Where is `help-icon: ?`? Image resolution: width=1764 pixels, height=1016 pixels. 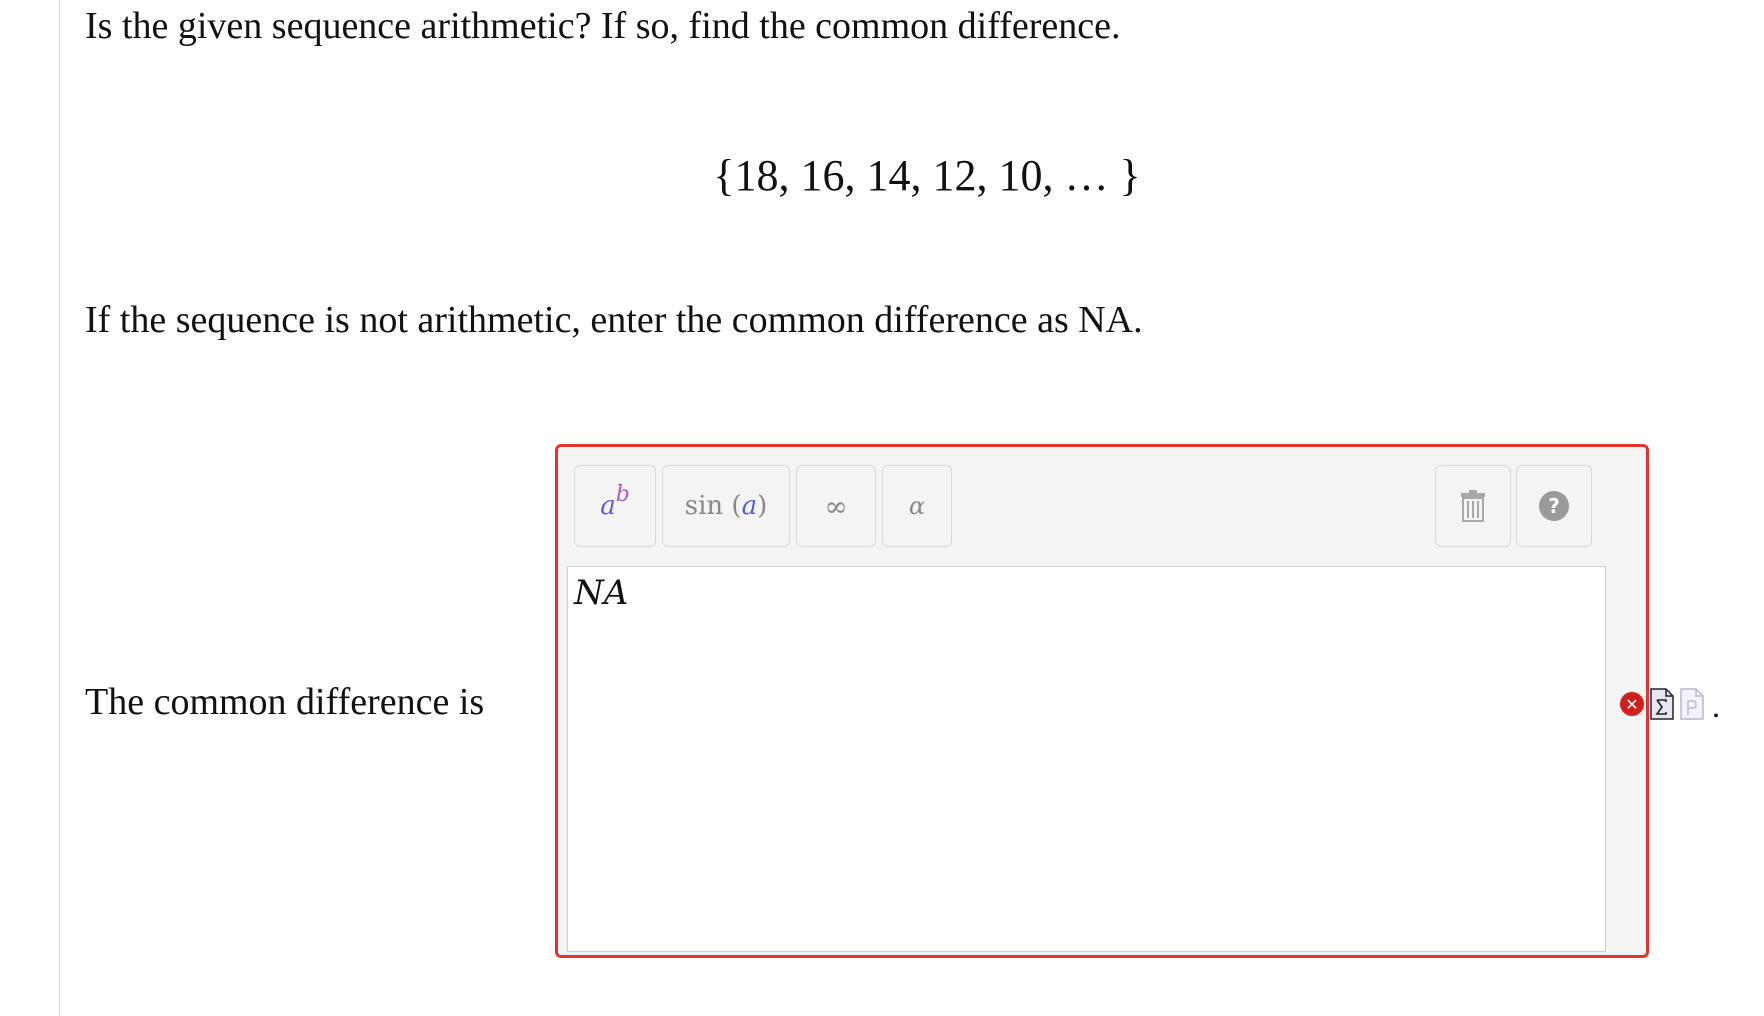
help-icon: ? is located at coordinates (1554, 506).